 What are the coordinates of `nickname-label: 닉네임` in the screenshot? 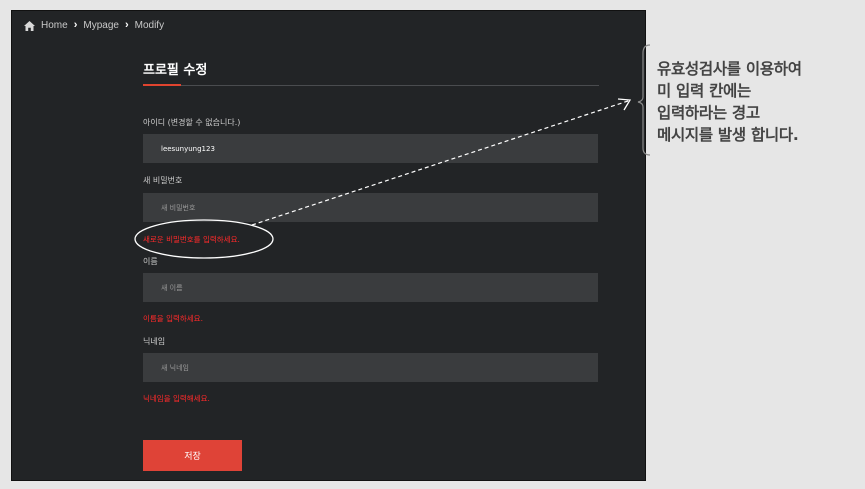 It's located at (154, 341).